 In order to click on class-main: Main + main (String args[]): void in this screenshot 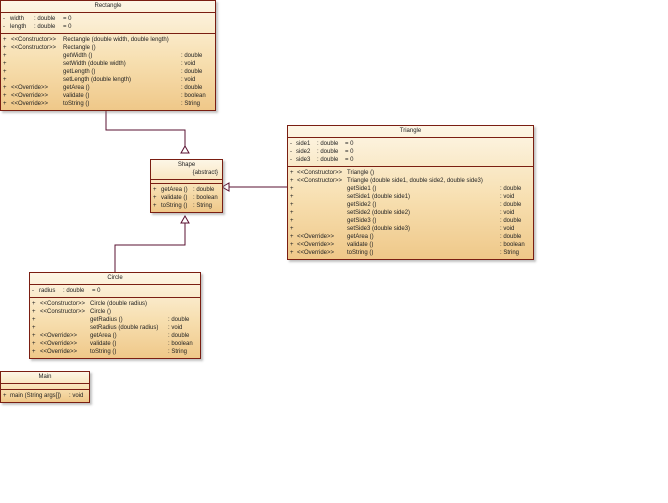, I will do `click(45, 387)`.